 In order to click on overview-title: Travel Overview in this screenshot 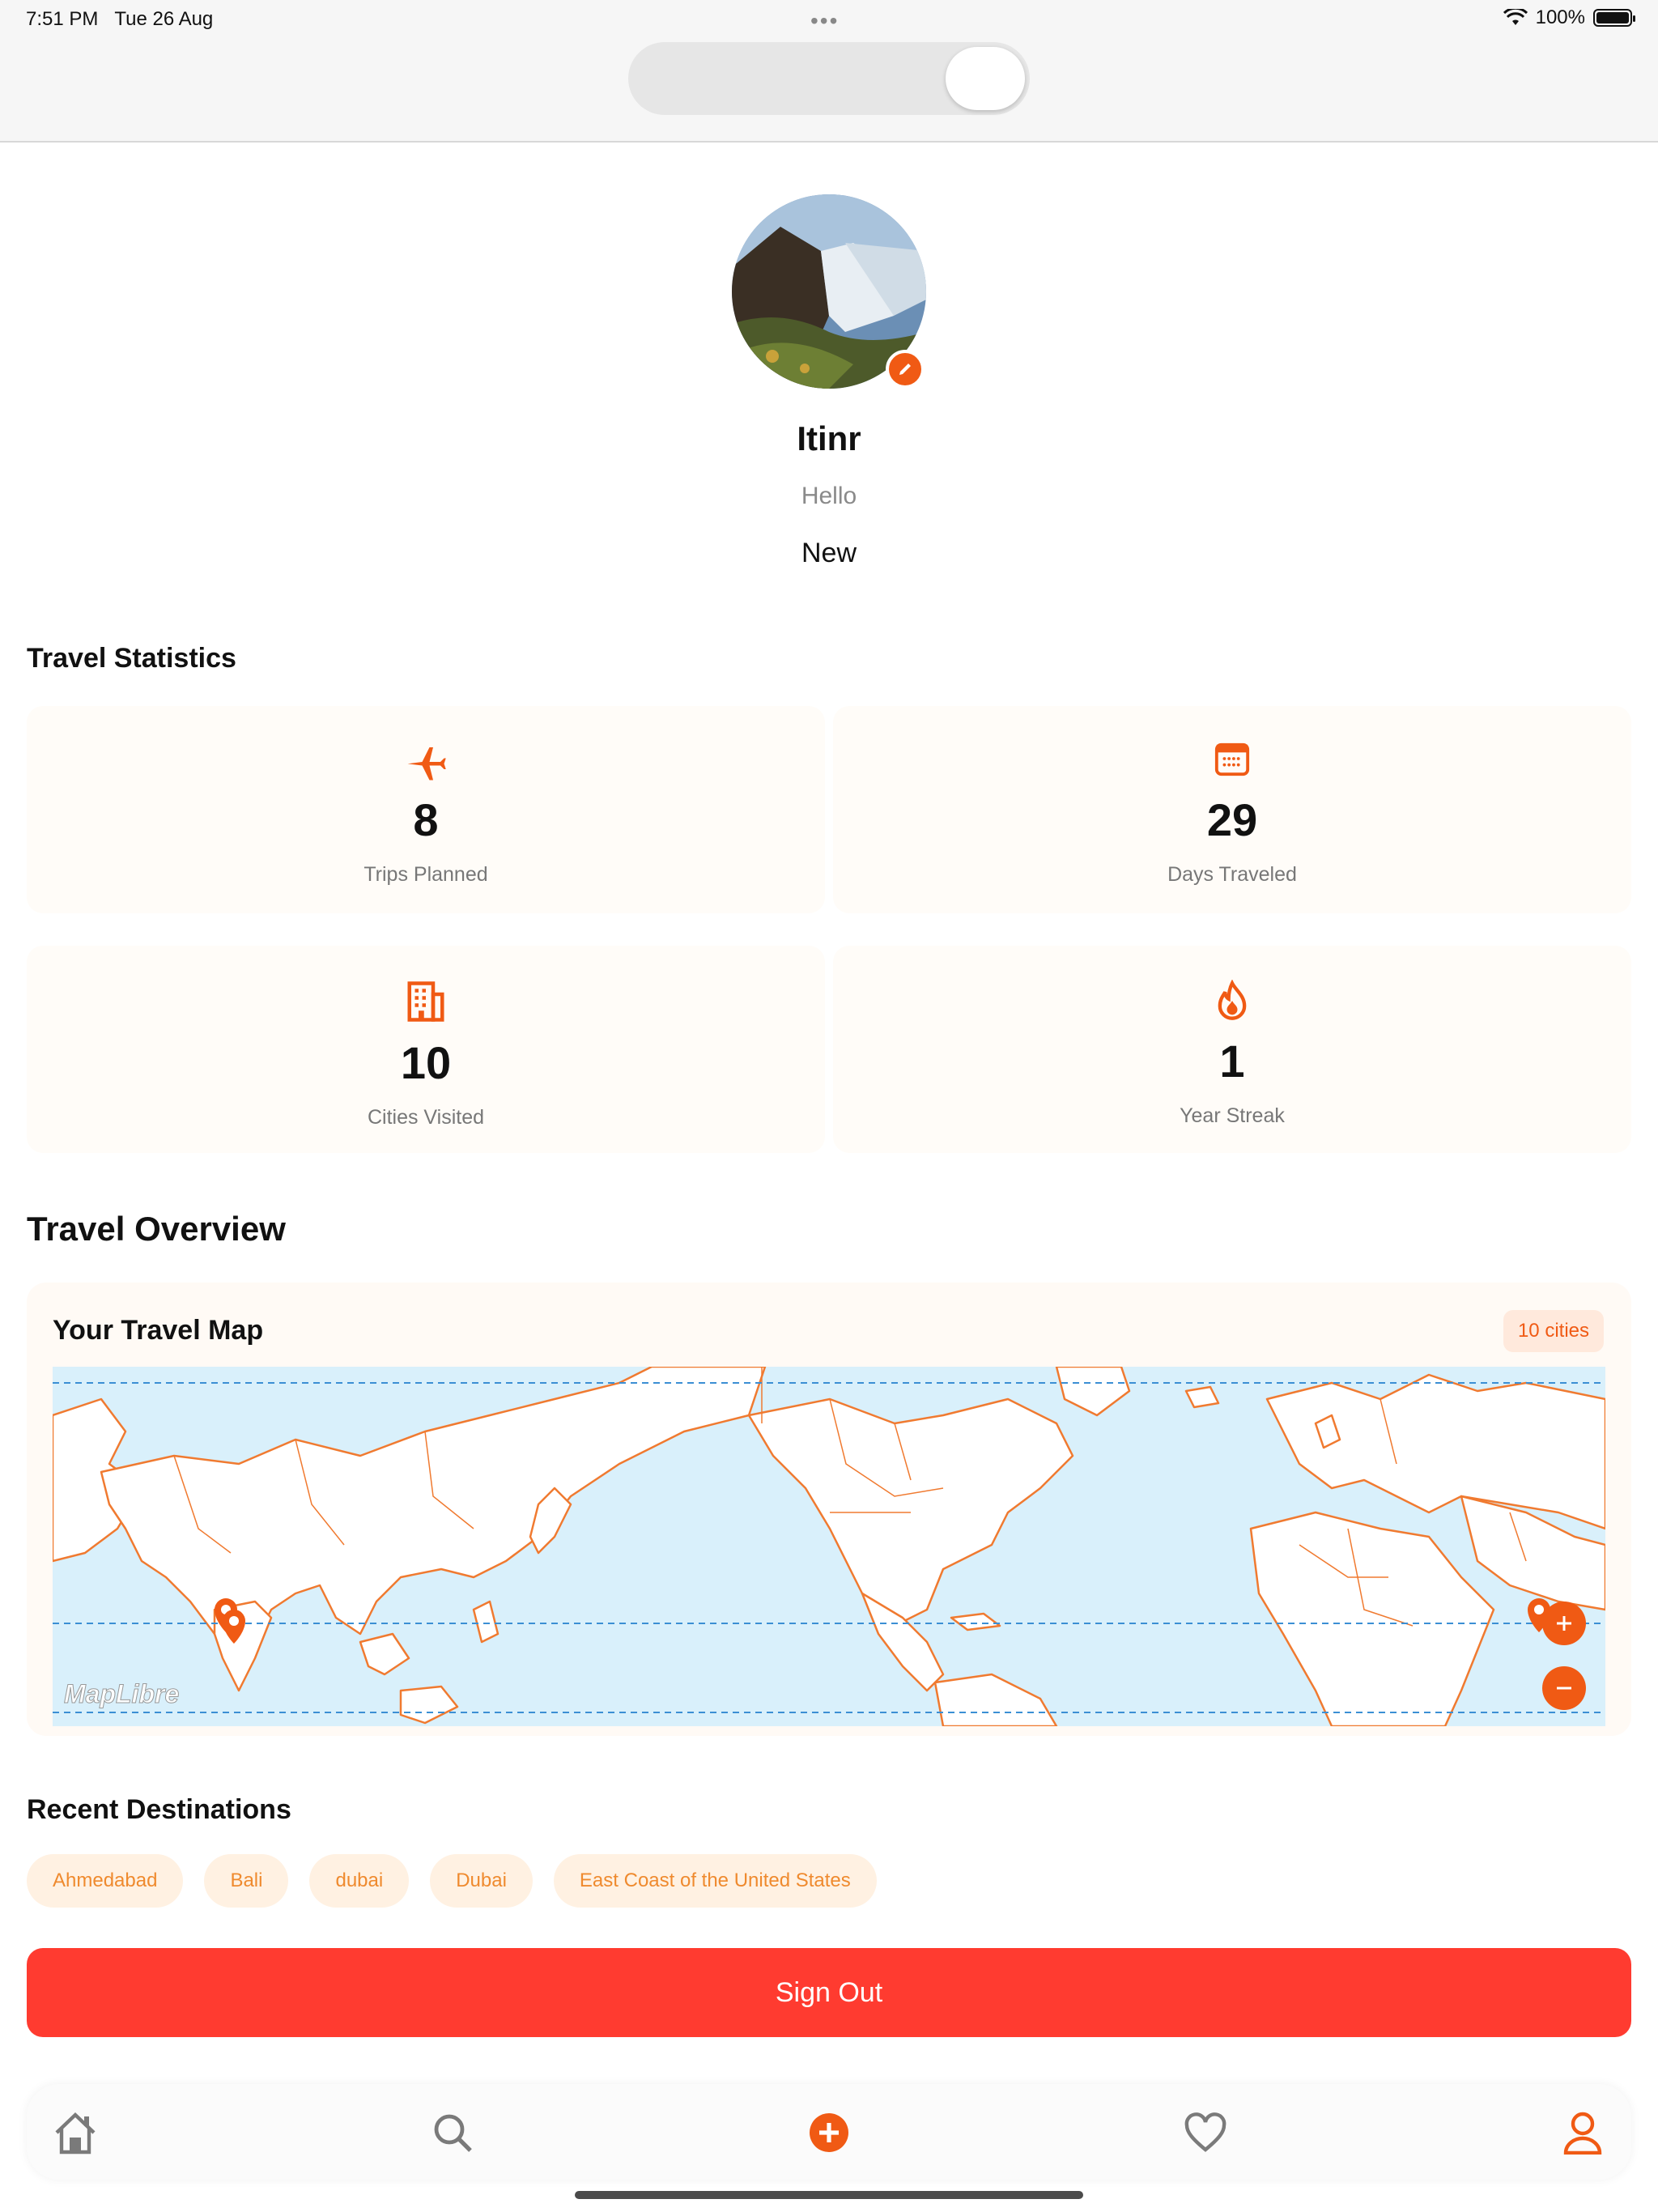, I will do `click(156, 1229)`.